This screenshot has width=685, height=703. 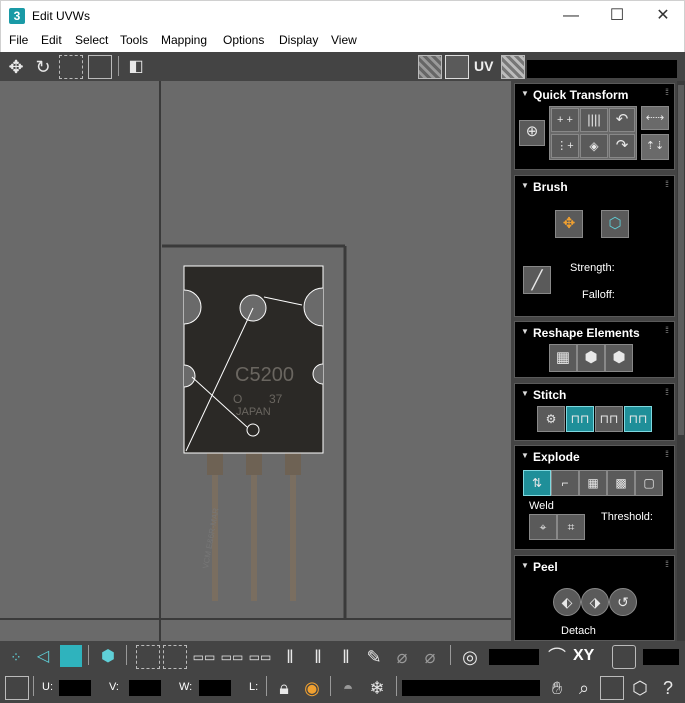 I want to click on quick-peel-icon: ⬖, so click(x=567, y=602).